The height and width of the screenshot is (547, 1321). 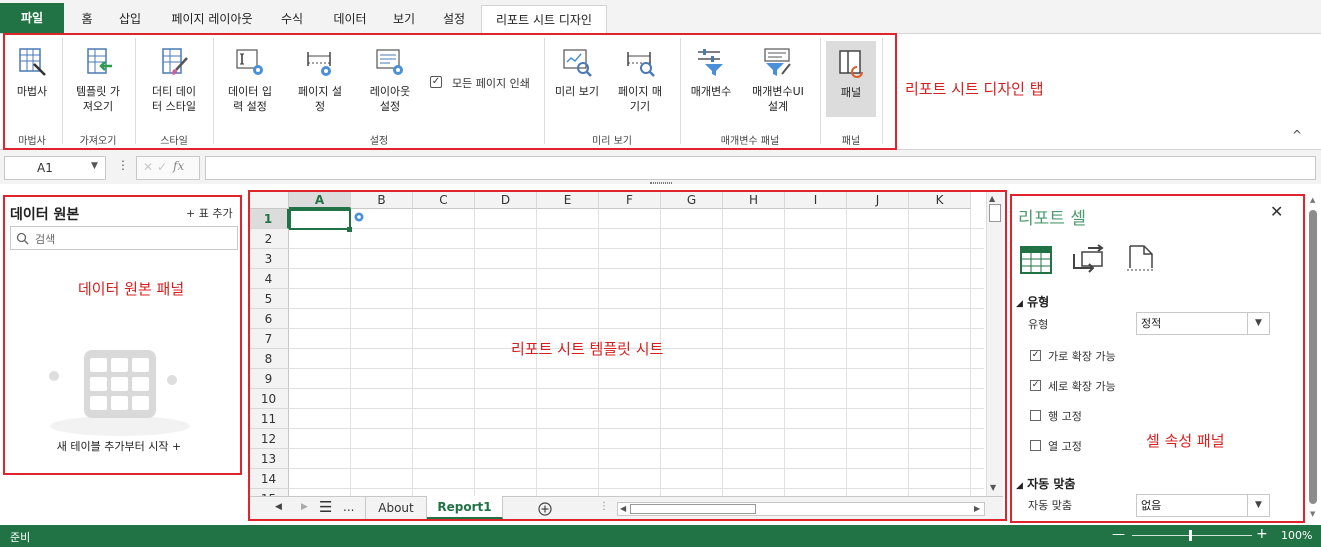 What do you see at coordinates (292, 19) in the screenshot?
I see `tab-formulas: 수식` at bounding box center [292, 19].